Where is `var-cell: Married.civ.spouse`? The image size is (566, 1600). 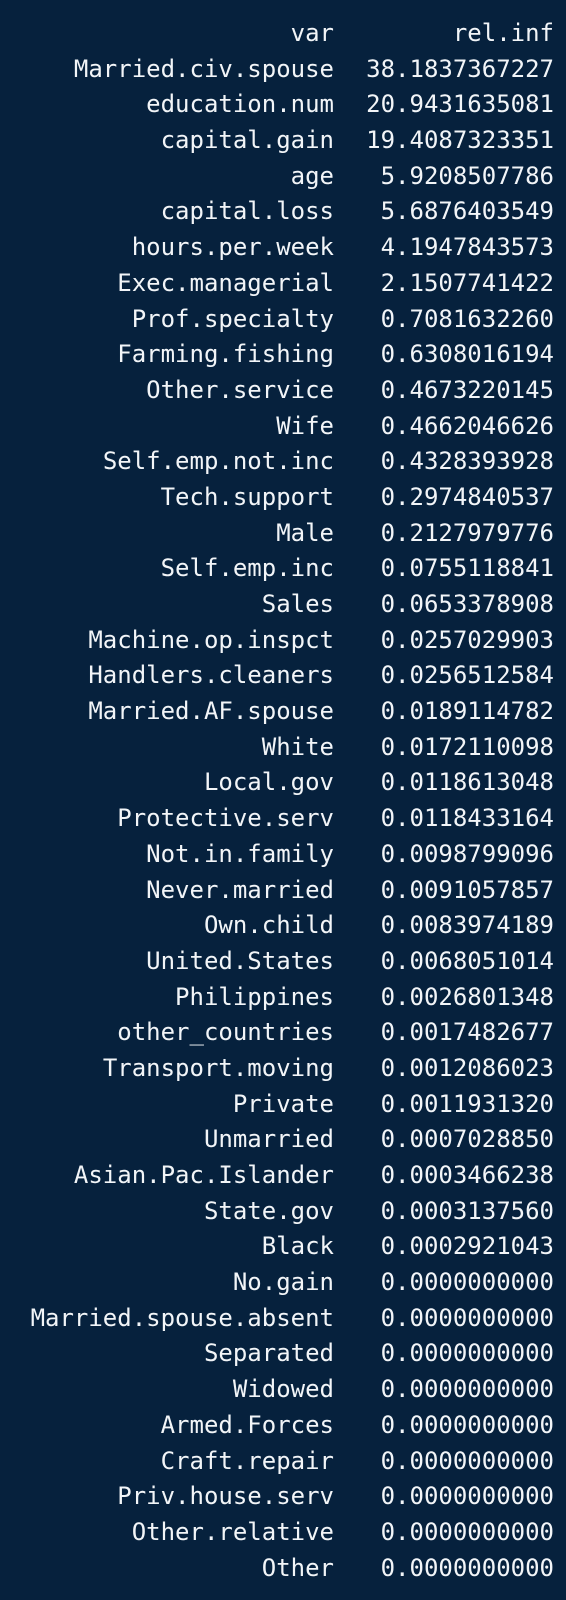
var-cell: Married.civ.spouse is located at coordinates (203, 68).